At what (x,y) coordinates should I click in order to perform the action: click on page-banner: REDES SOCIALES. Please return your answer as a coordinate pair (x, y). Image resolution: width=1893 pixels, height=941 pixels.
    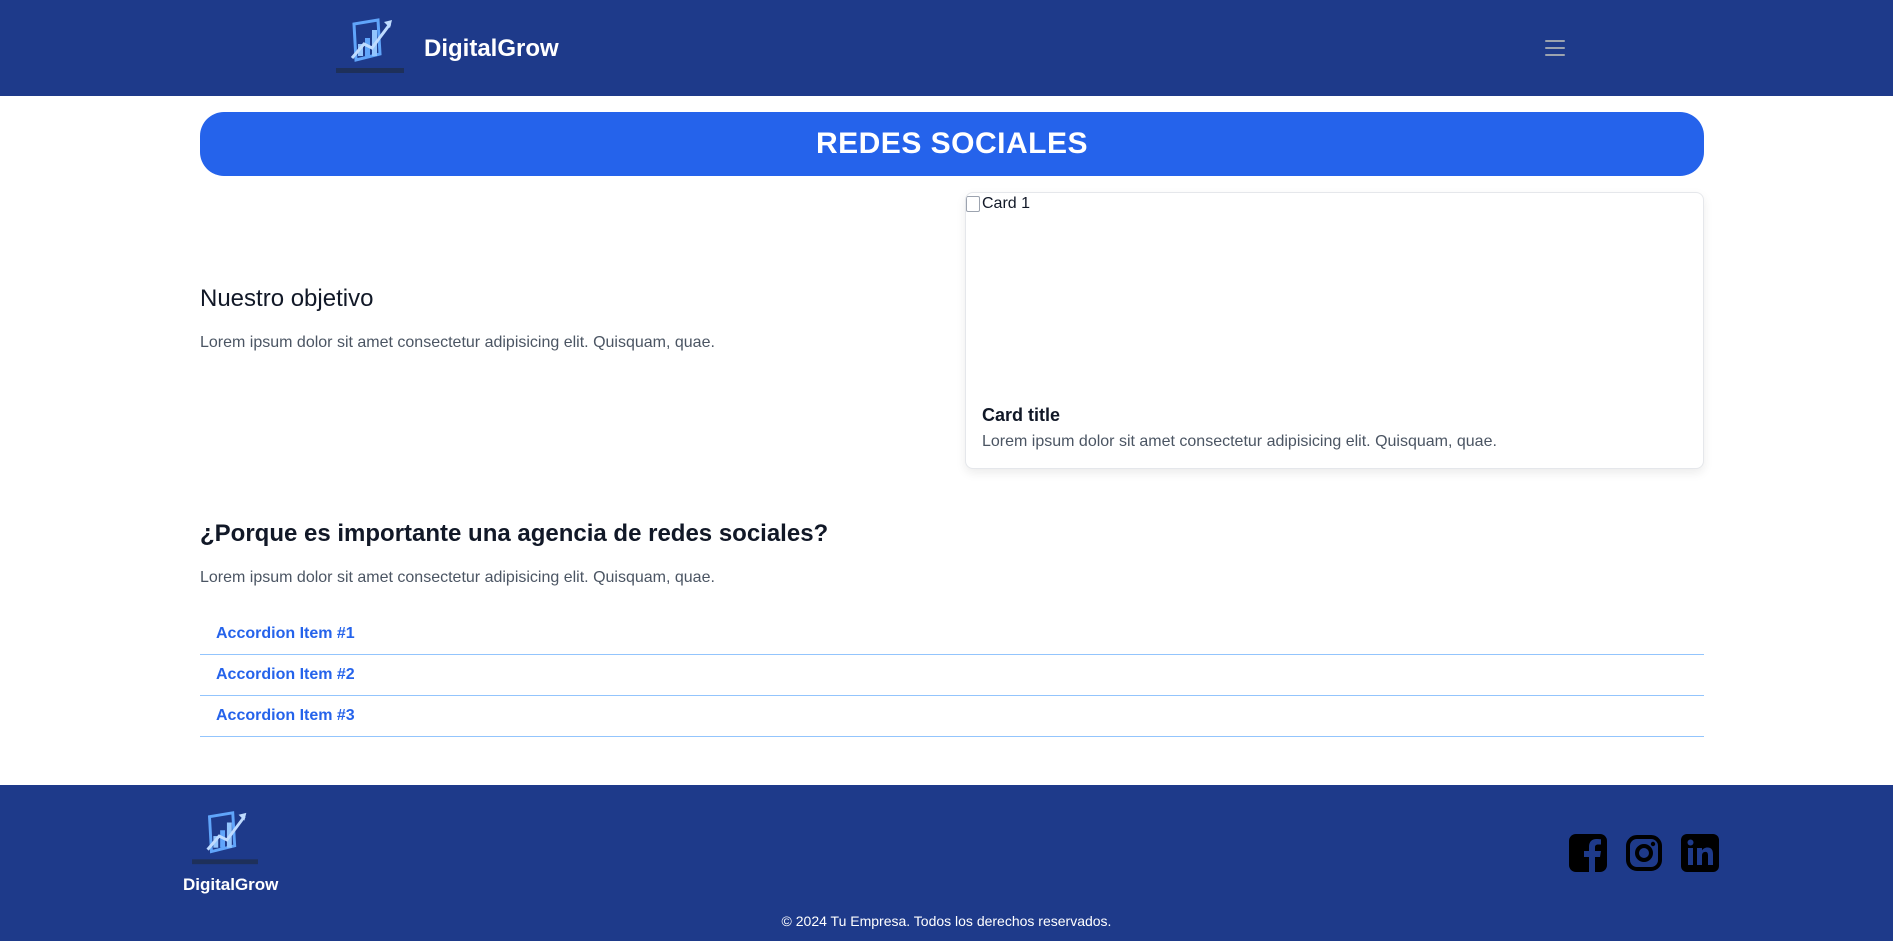
    Looking at the image, I should click on (952, 144).